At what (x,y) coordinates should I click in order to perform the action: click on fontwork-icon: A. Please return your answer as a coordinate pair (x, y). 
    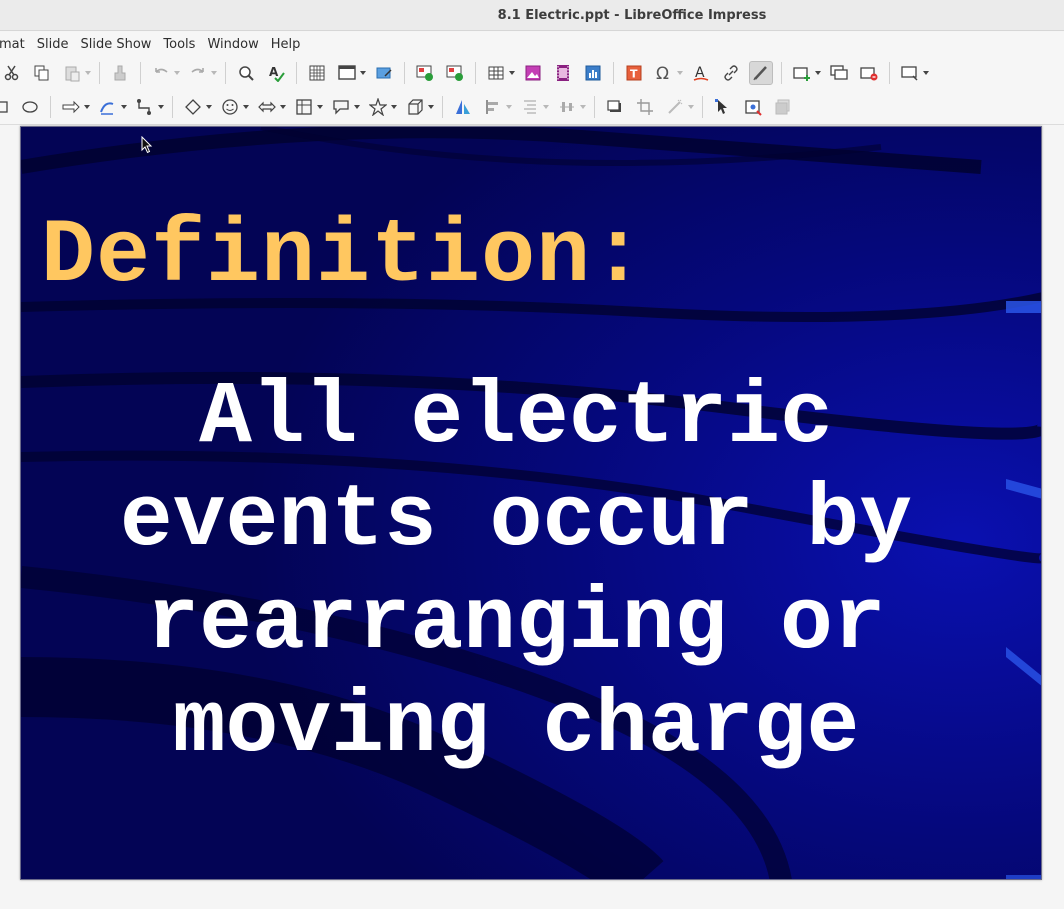
    Looking at the image, I should click on (701, 73).